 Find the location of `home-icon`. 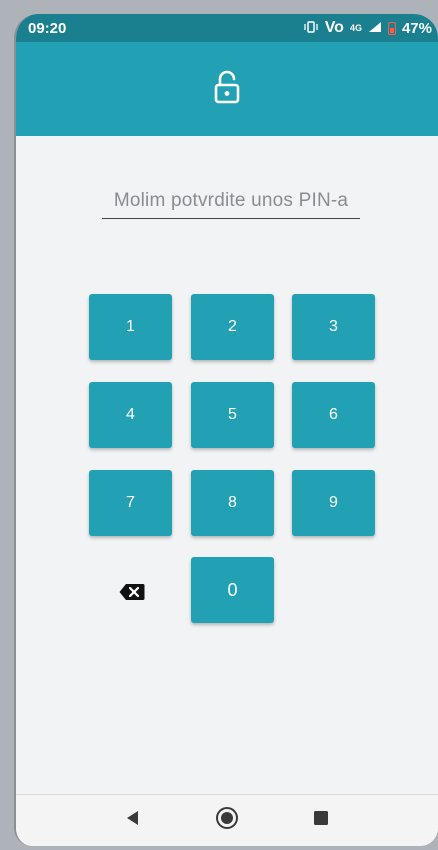

home-icon is located at coordinates (227, 820).